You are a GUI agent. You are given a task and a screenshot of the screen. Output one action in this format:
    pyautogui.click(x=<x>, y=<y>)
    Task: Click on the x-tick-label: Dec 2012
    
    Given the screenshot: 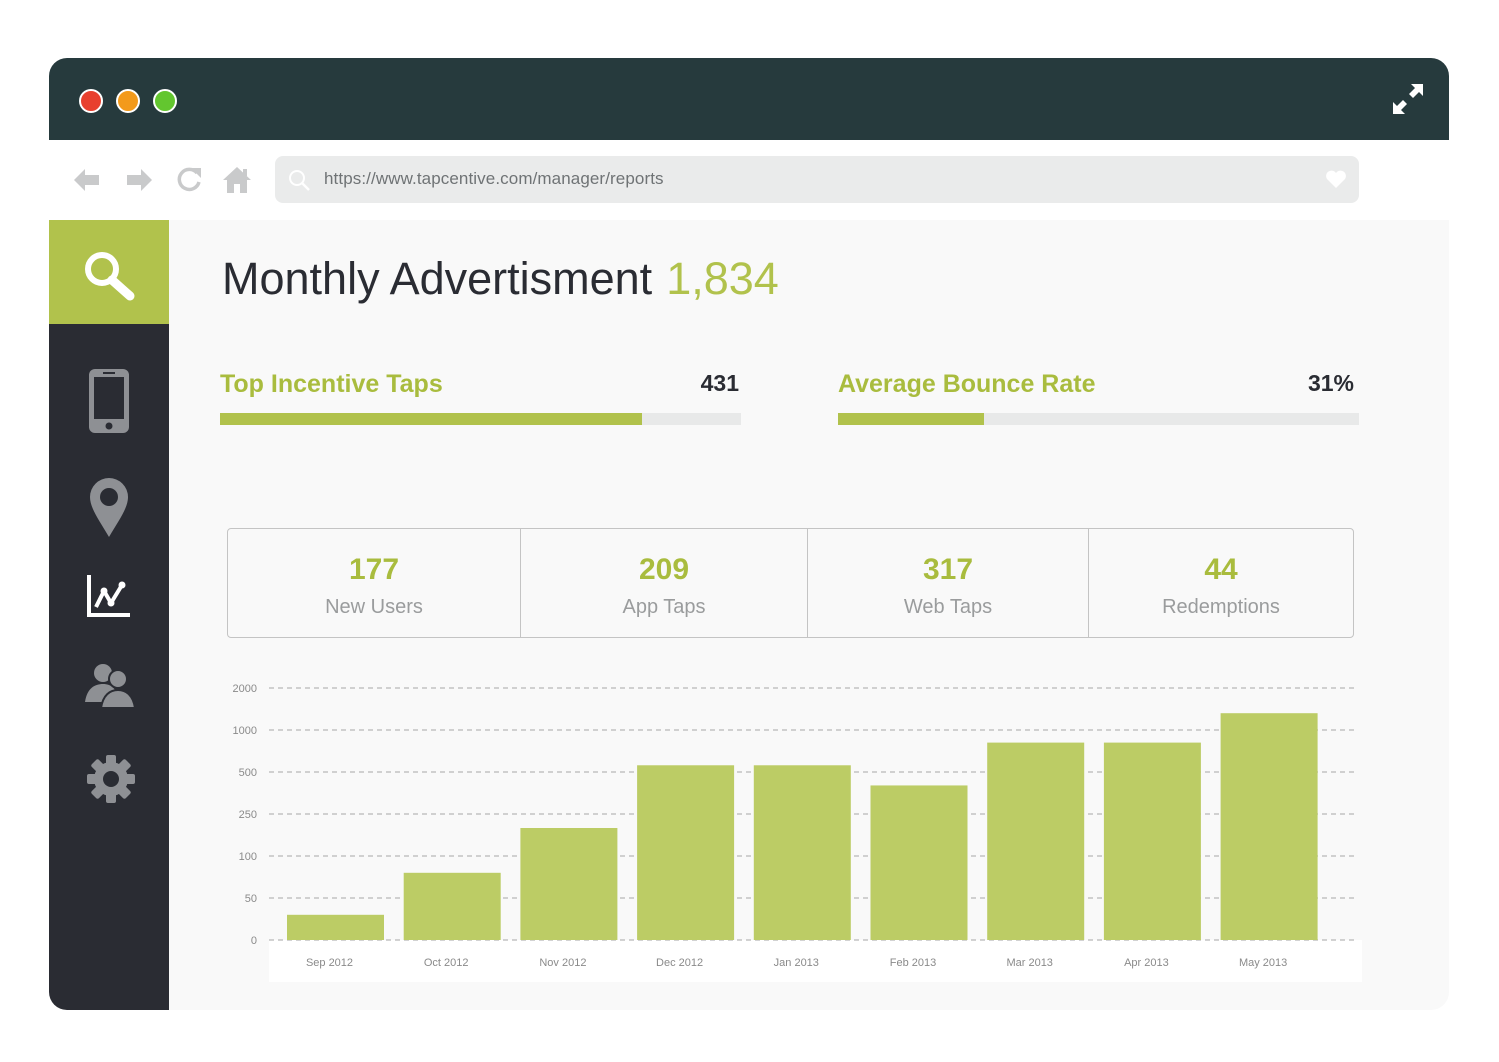 What is the action you would take?
    pyautogui.click(x=679, y=963)
    